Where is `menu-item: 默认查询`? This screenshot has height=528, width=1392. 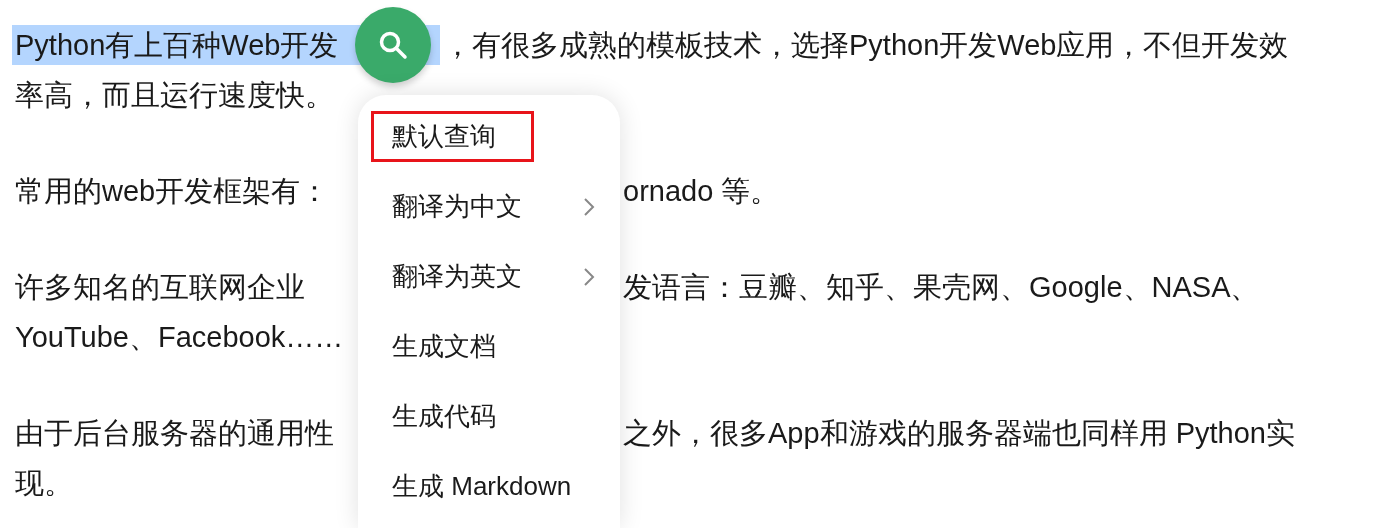 menu-item: 默认查询 is located at coordinates (452, 136).